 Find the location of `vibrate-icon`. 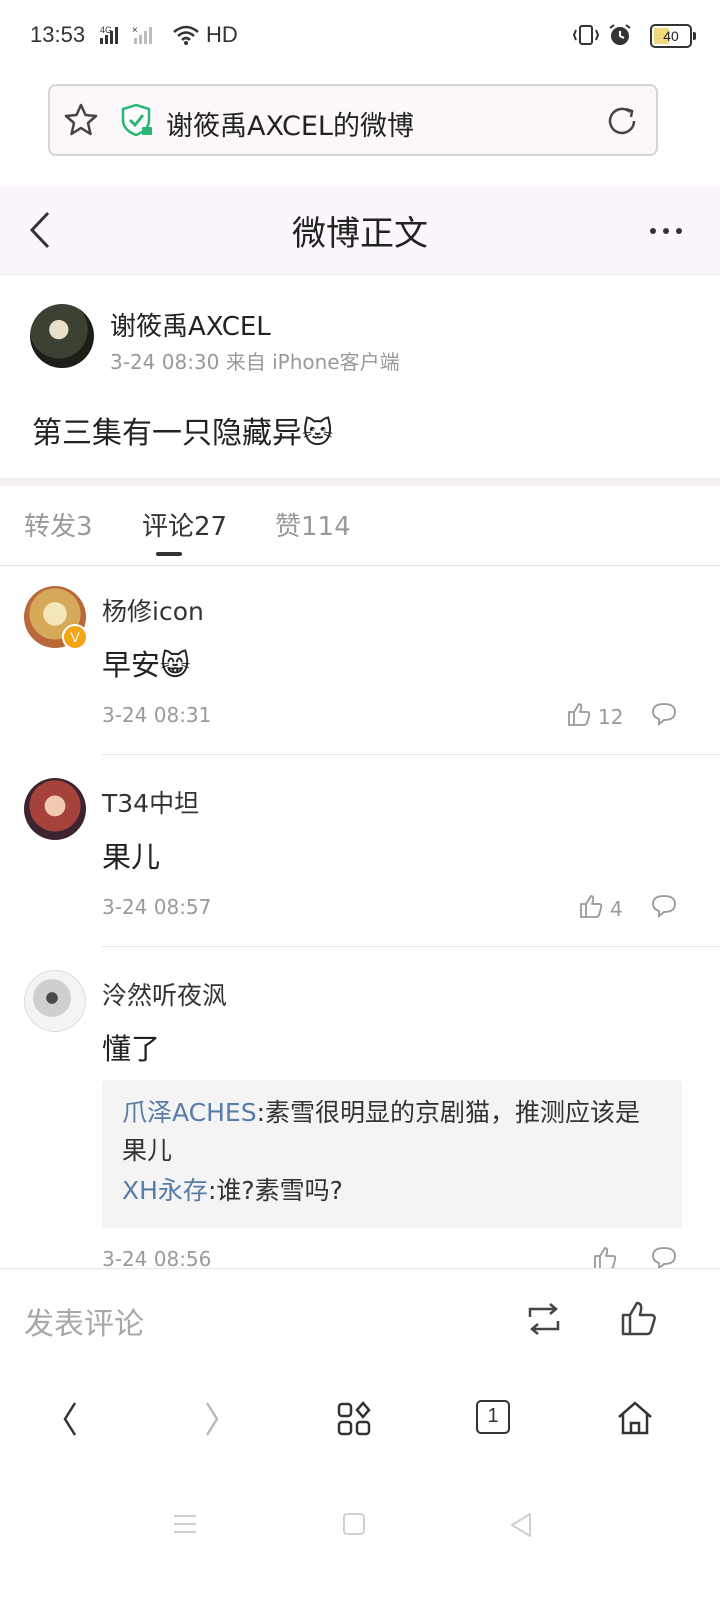

vibrate-icon is located at coordinates (586, 35).